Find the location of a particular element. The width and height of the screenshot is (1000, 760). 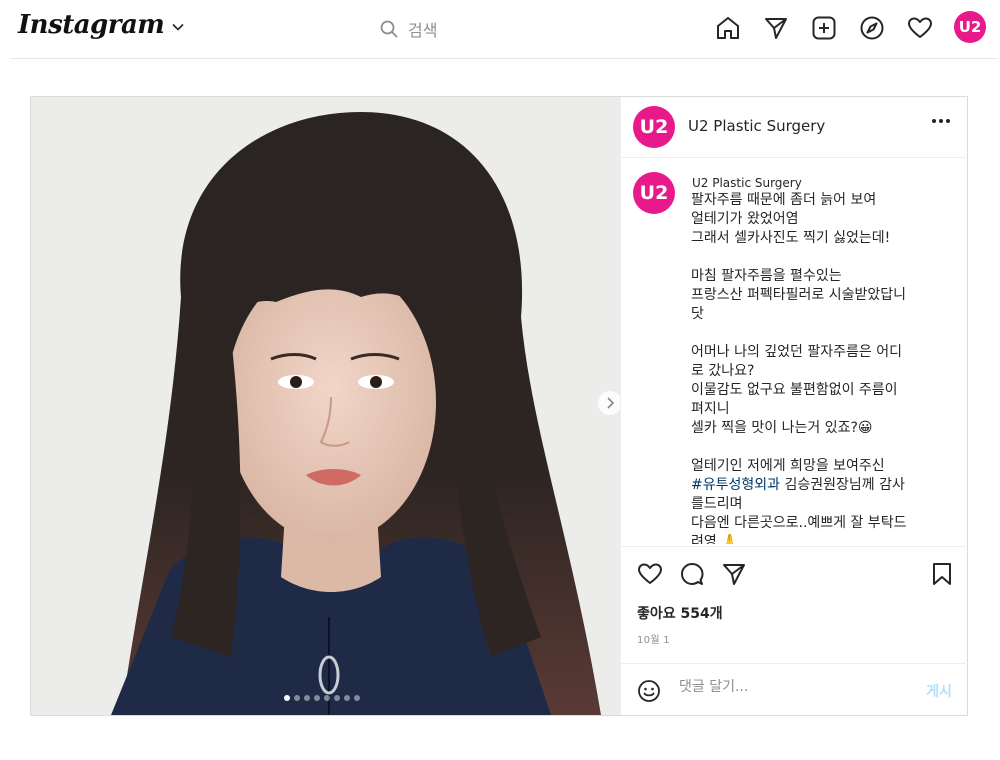

post-date: 10월 1 is located at coordinates (653, 638).